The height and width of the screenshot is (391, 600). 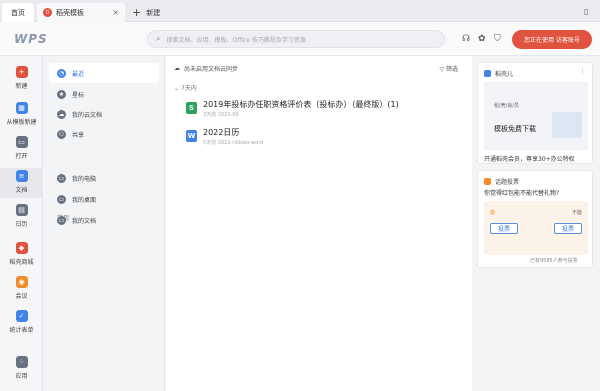 I want to click on title-bar: 首页 D 稻壳模板 × + 新建 ▯, so click(x=300, y=11).